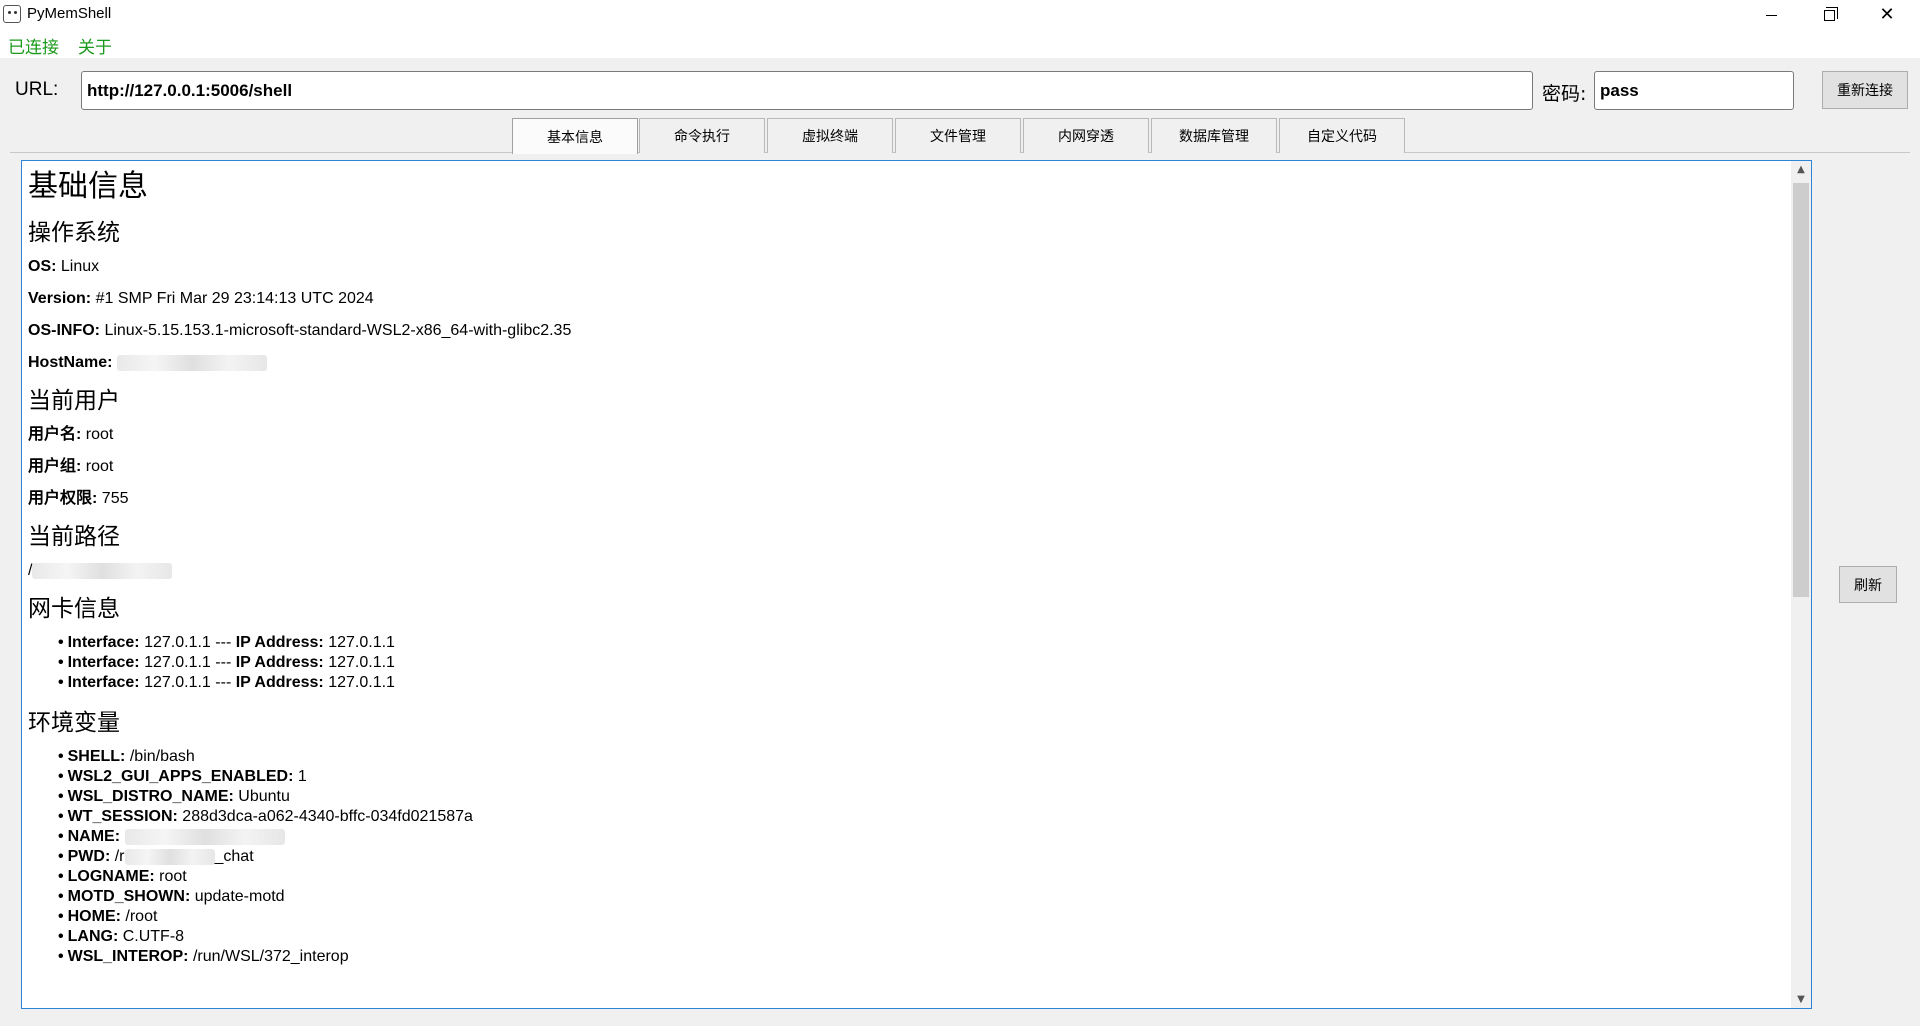  Describe the element at coordinates (1086, 135) in the screenshot. I see `tab-intranet-tunnel: 内网穿透` at that location.